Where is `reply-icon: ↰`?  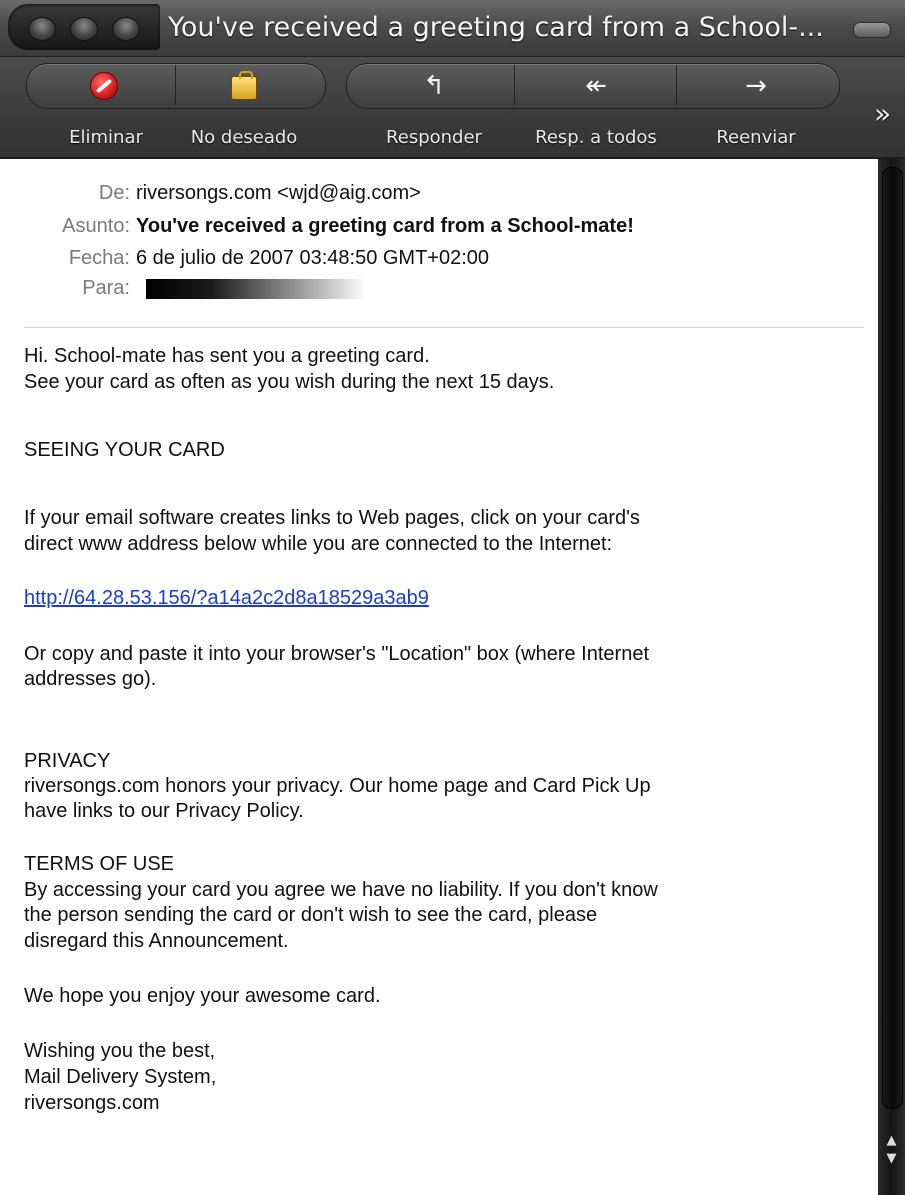
reply-icon: ↰ is located at coordinates (434, 86).